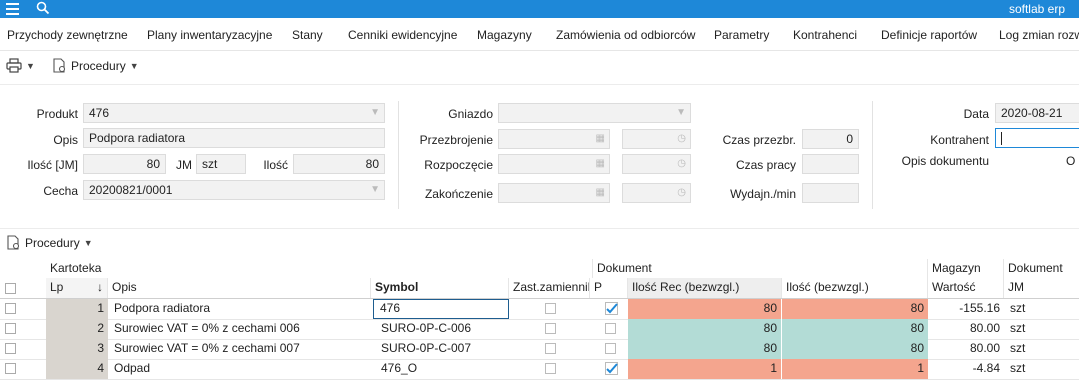 The image size is (1079, 380). Describe the element at coordinates (539, 9) in the screenshot. I see `top-bar: softlab erp` at that location.